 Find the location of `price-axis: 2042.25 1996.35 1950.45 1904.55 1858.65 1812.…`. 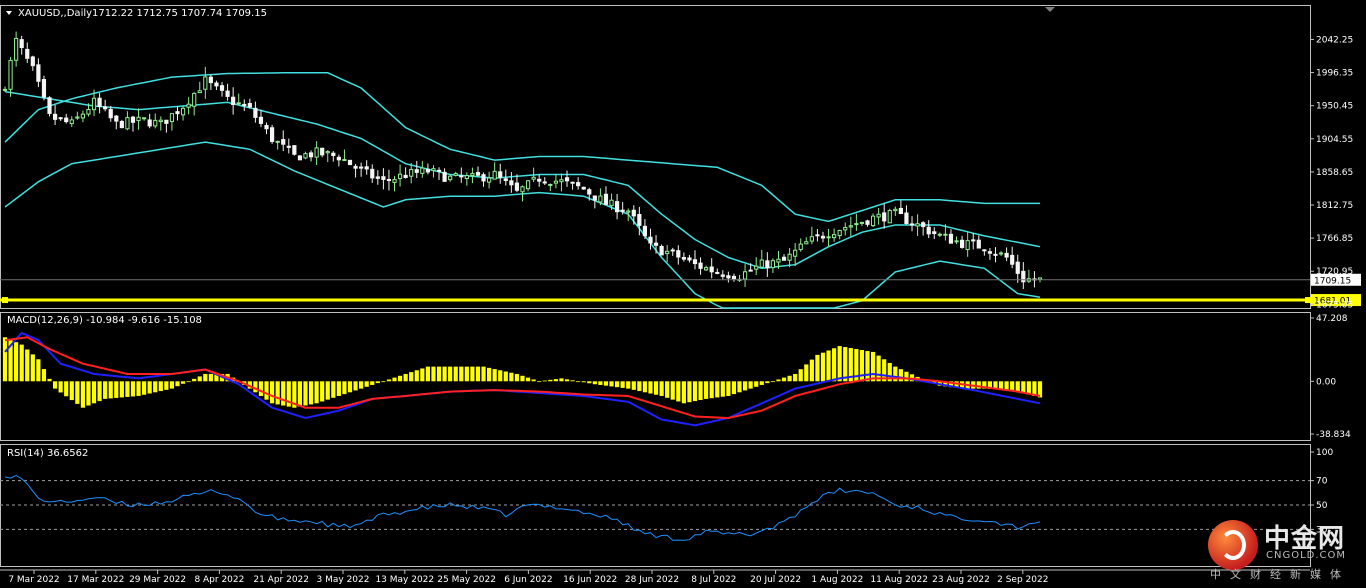

price-axis: 2042.25 1996.35 1950.45 1904.55 1858.65 1812.… is located at coordinates (1331, 172).